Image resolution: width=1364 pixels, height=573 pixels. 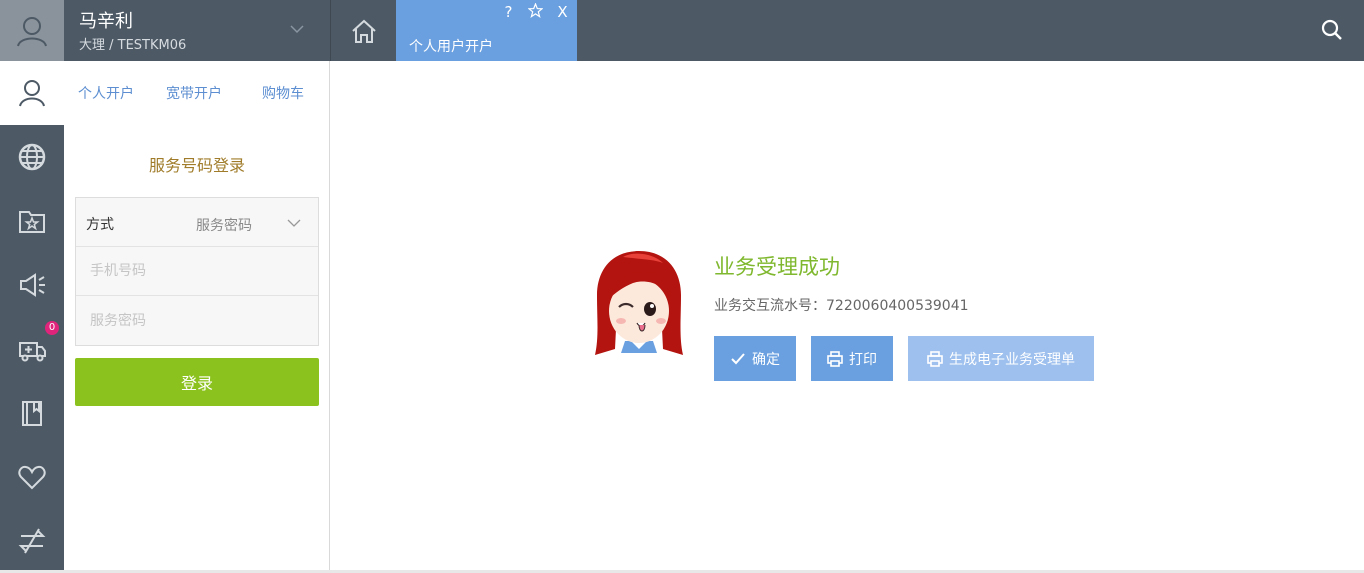 What do you see at coordinates (106, 93) in the screenshot?
I see `tab-personal-open: 个人开户` at bounding box center [106, 93].